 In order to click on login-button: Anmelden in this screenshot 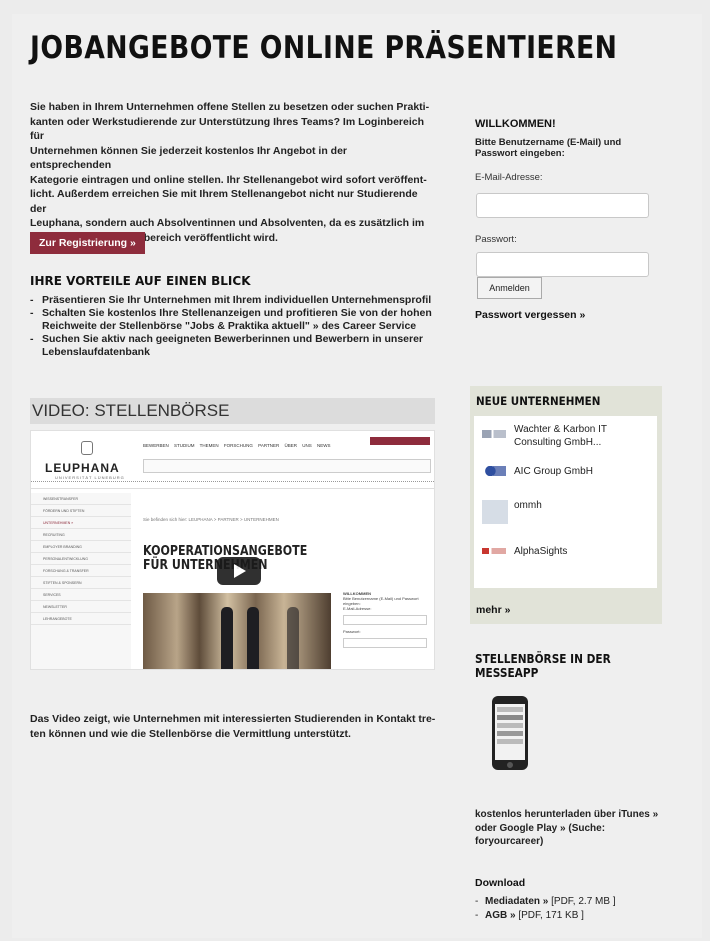, I will do `click(509, 288)`.